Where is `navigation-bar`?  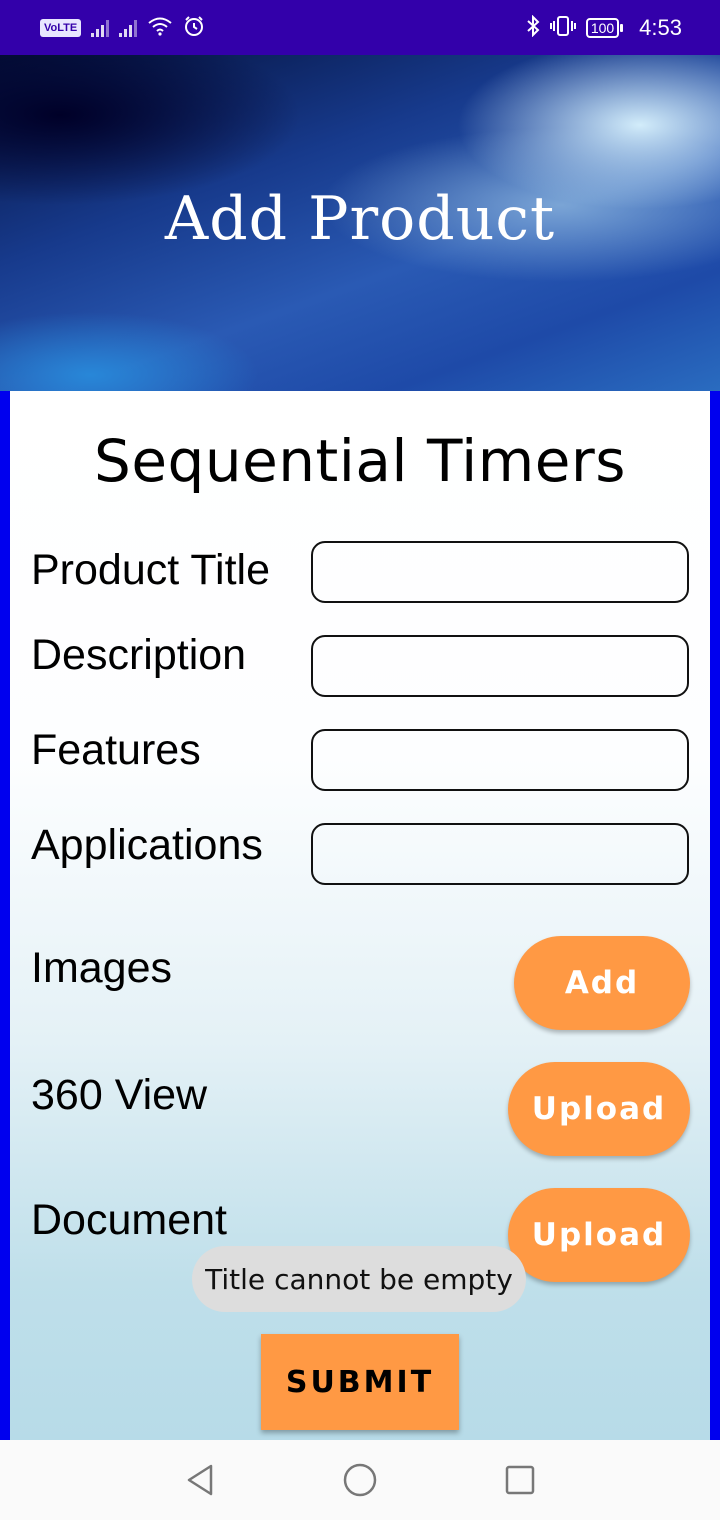
navigation-bar is located at coordinates (360, 1480).